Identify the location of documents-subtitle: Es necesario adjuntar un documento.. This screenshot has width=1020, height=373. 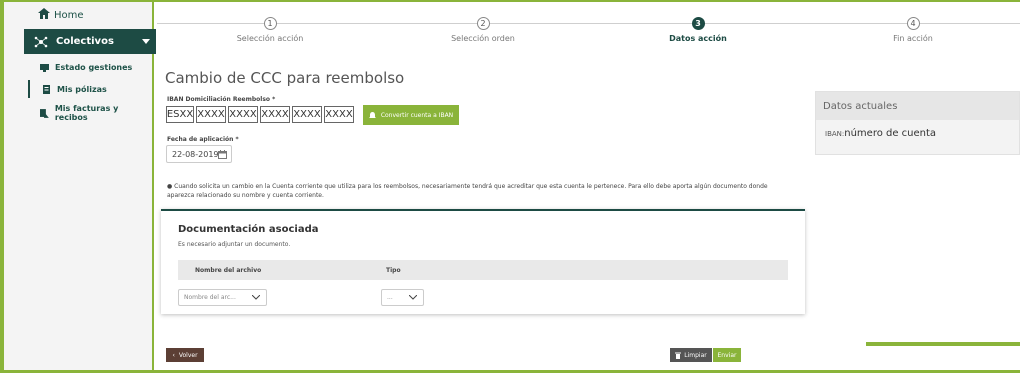
(234, 244).